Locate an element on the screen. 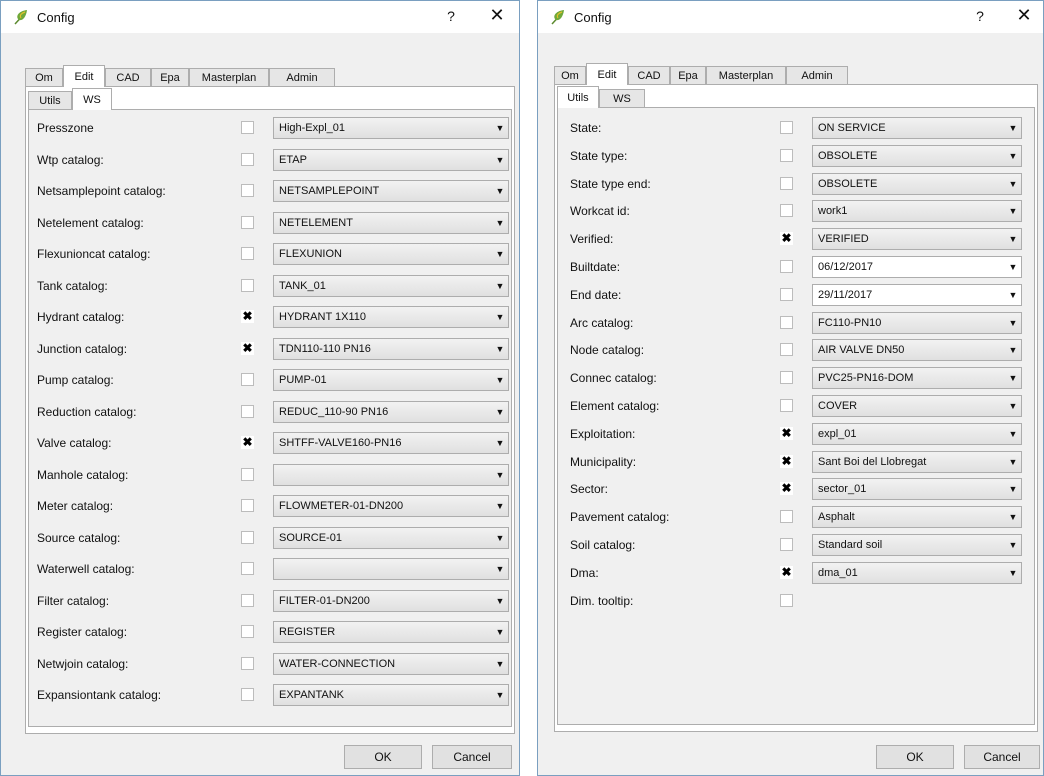  combo-arc-catalog: FC110-PN10 ▼ is located at coordinates (917, 322).